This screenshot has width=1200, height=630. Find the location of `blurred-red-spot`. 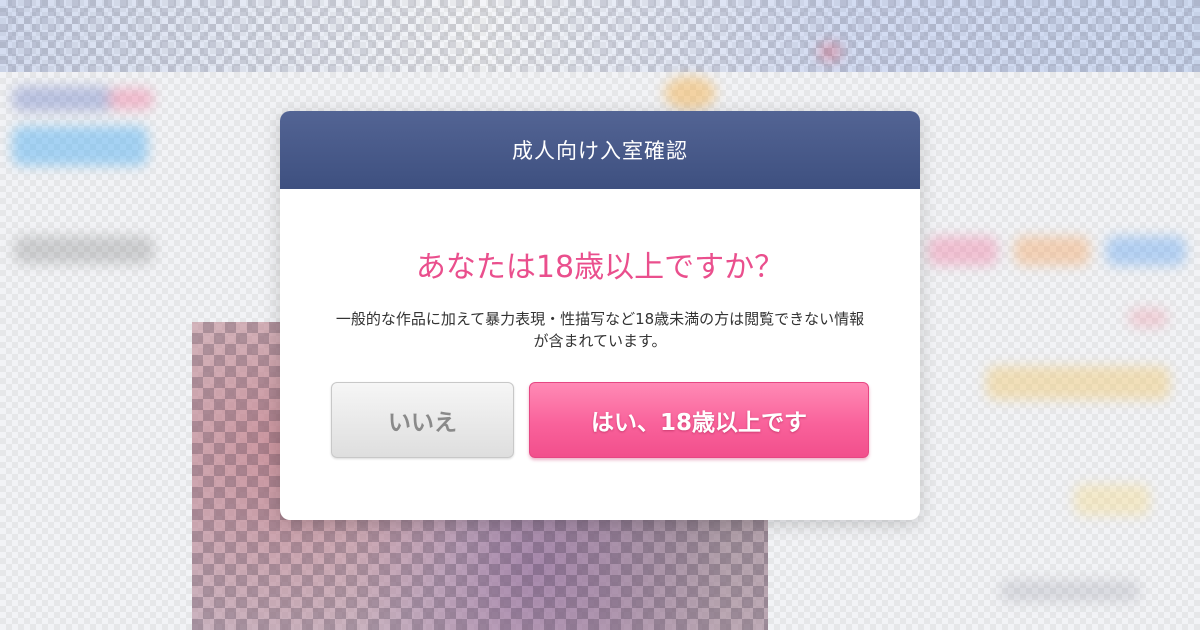

blurred-red-spot is located at coordinates (830, 52).